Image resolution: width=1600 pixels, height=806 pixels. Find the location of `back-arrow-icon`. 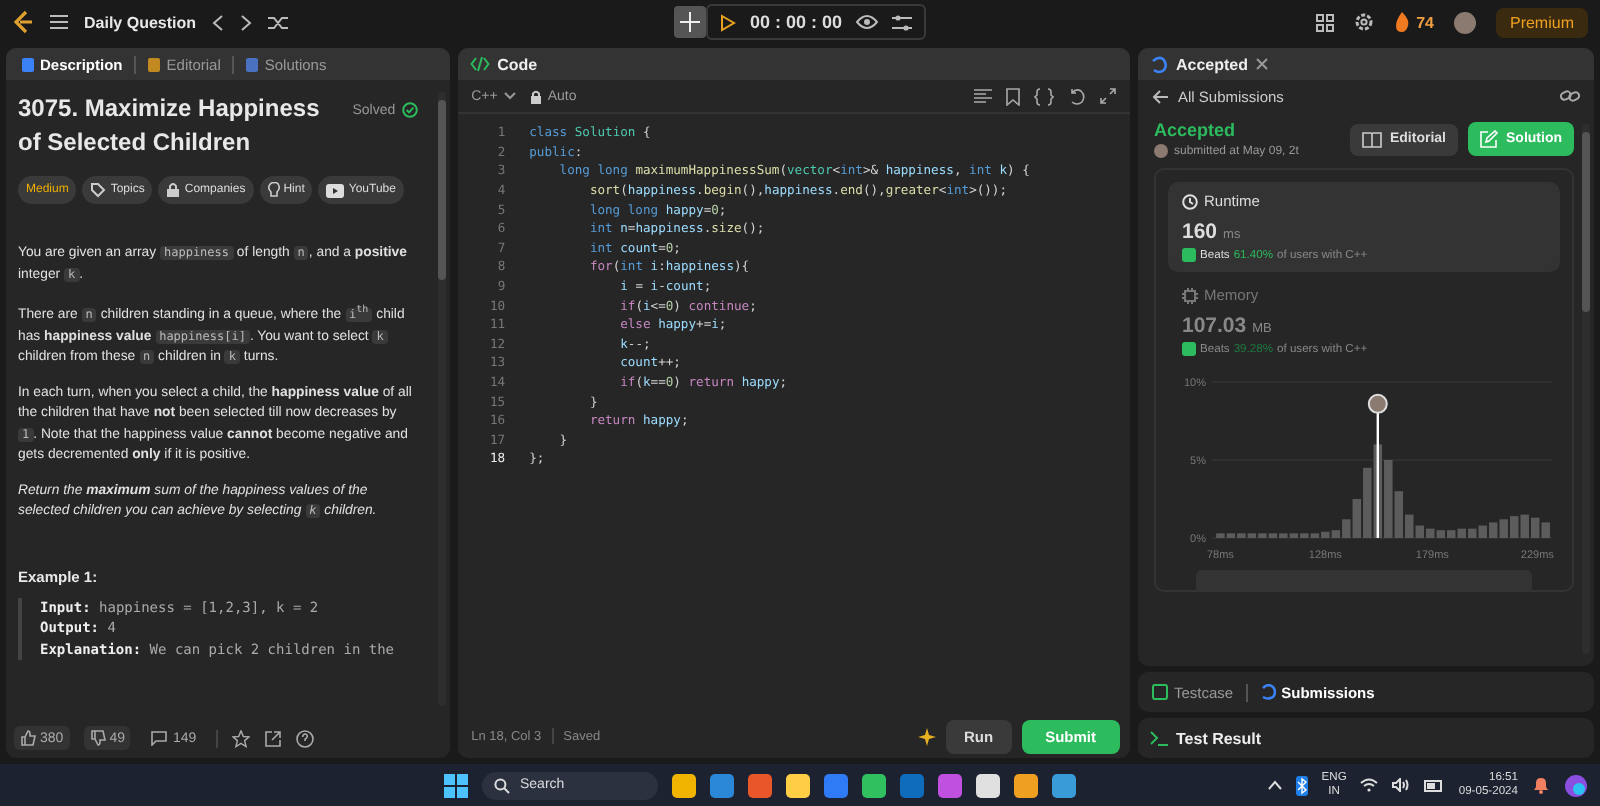

back-arrow-icon is located at coordinates (1160, 96).